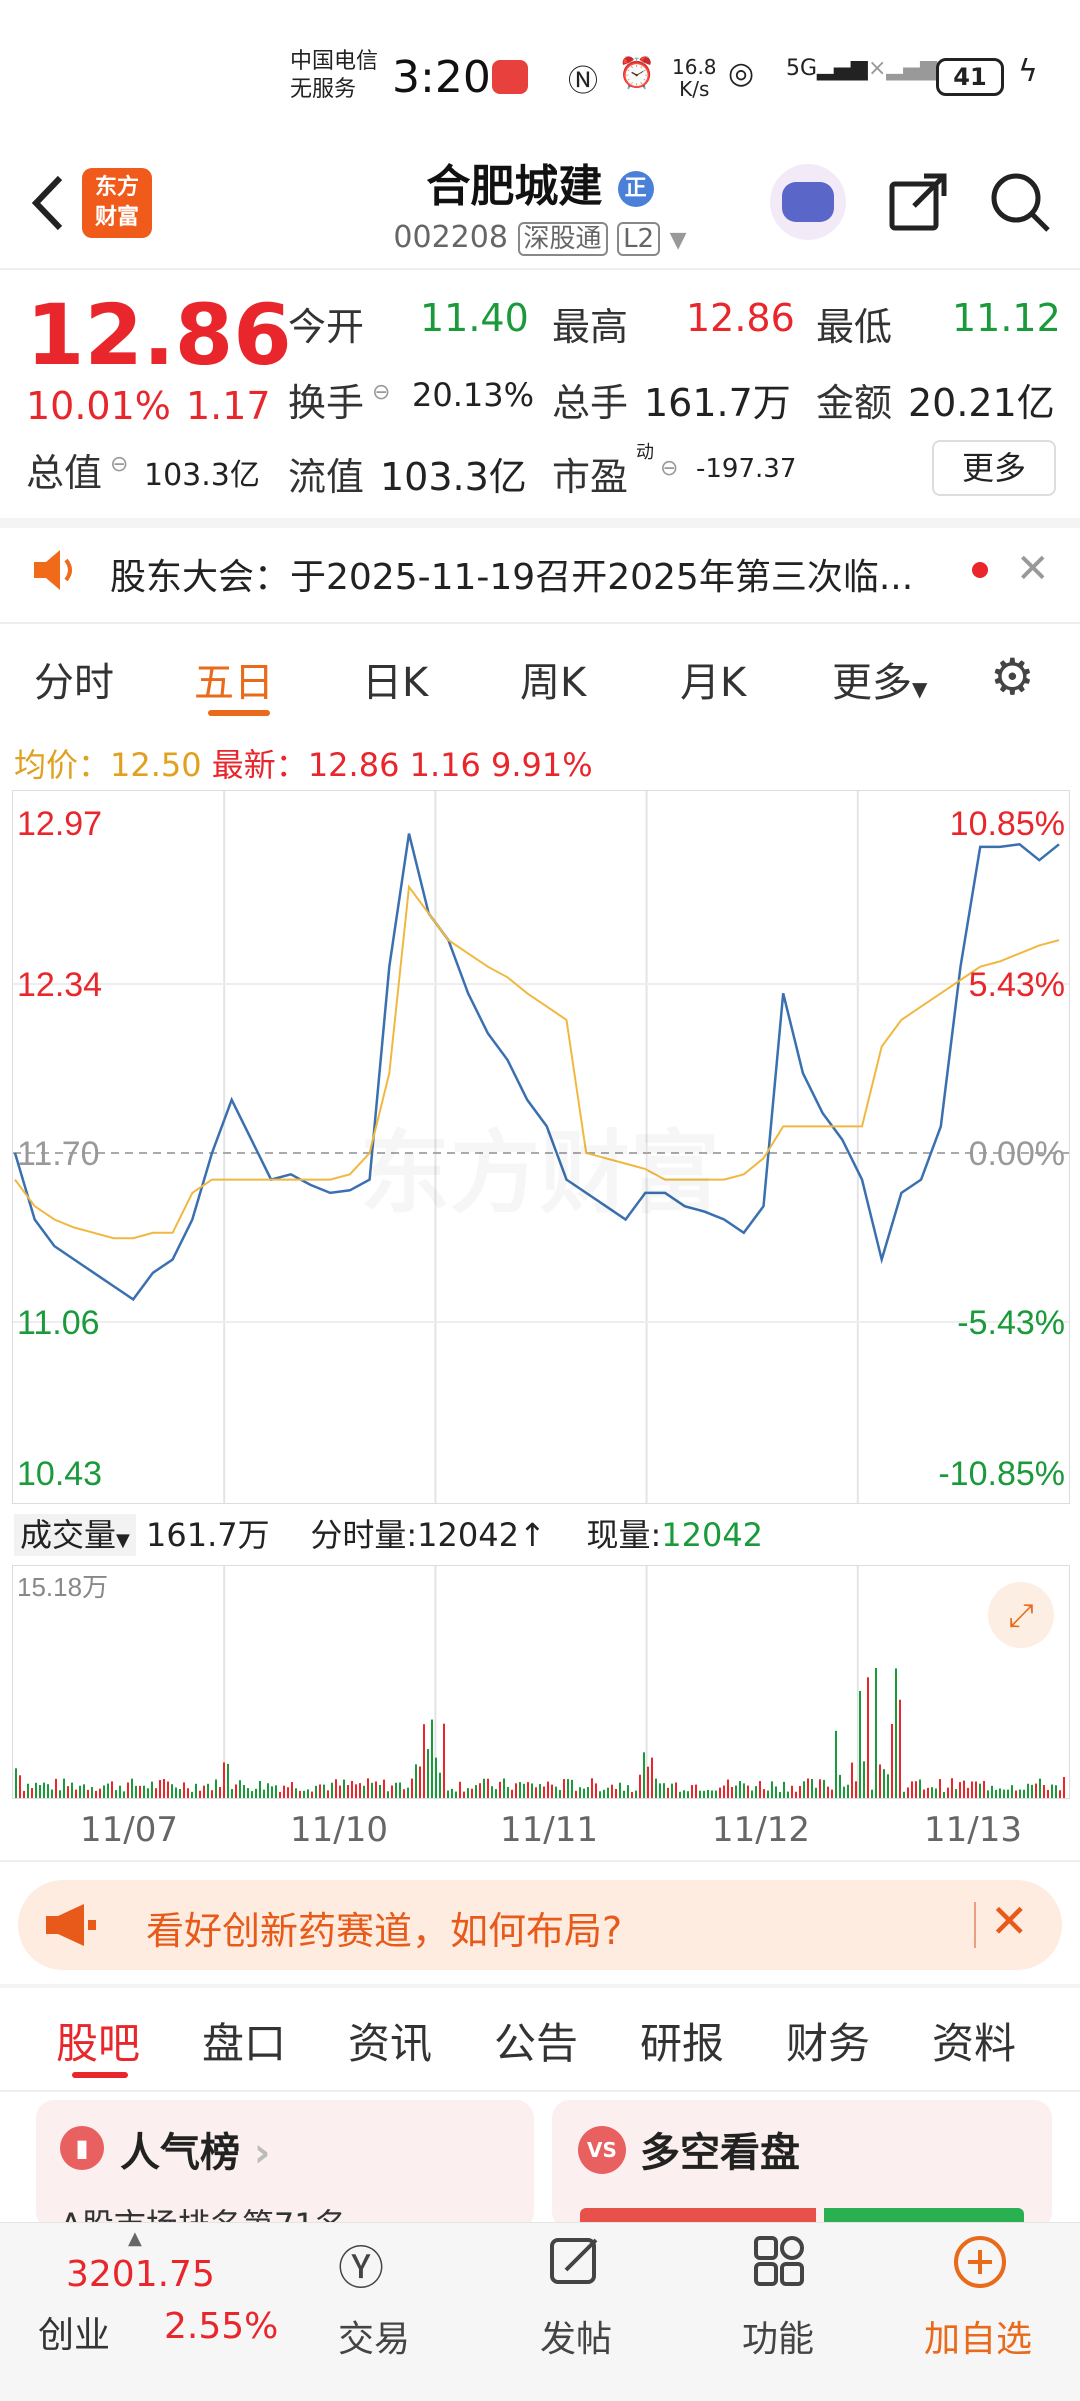  What do you see at coordinates (590, 327) in the screenshot?
I see `high-label: 最高` at bounding box center [590, 327].